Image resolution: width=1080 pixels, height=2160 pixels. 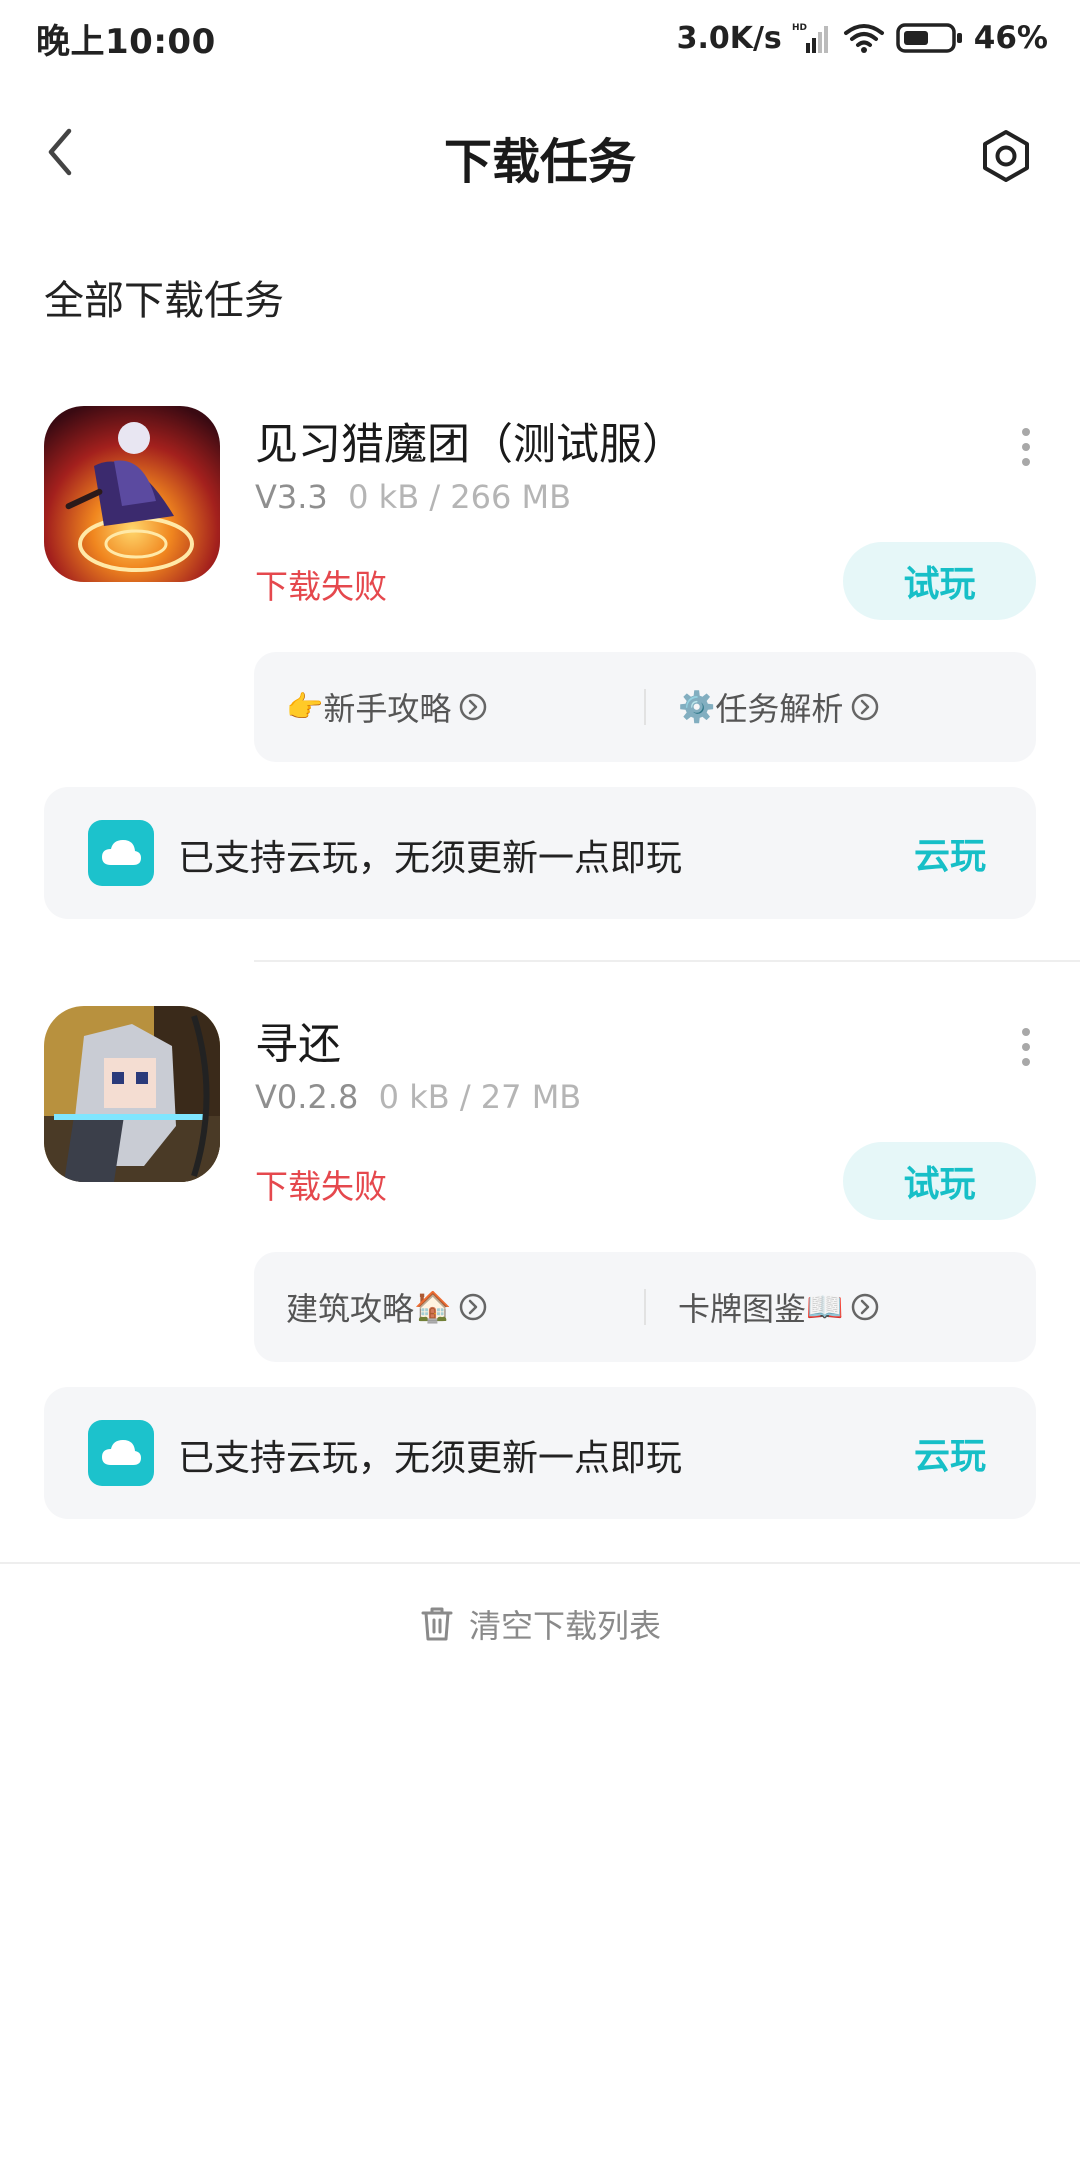 What do you see at coordinates (460, 497) in the screenshot?
I see `download-progress-size: 0 kB / 266 MB` at bounding box center [460, 497].